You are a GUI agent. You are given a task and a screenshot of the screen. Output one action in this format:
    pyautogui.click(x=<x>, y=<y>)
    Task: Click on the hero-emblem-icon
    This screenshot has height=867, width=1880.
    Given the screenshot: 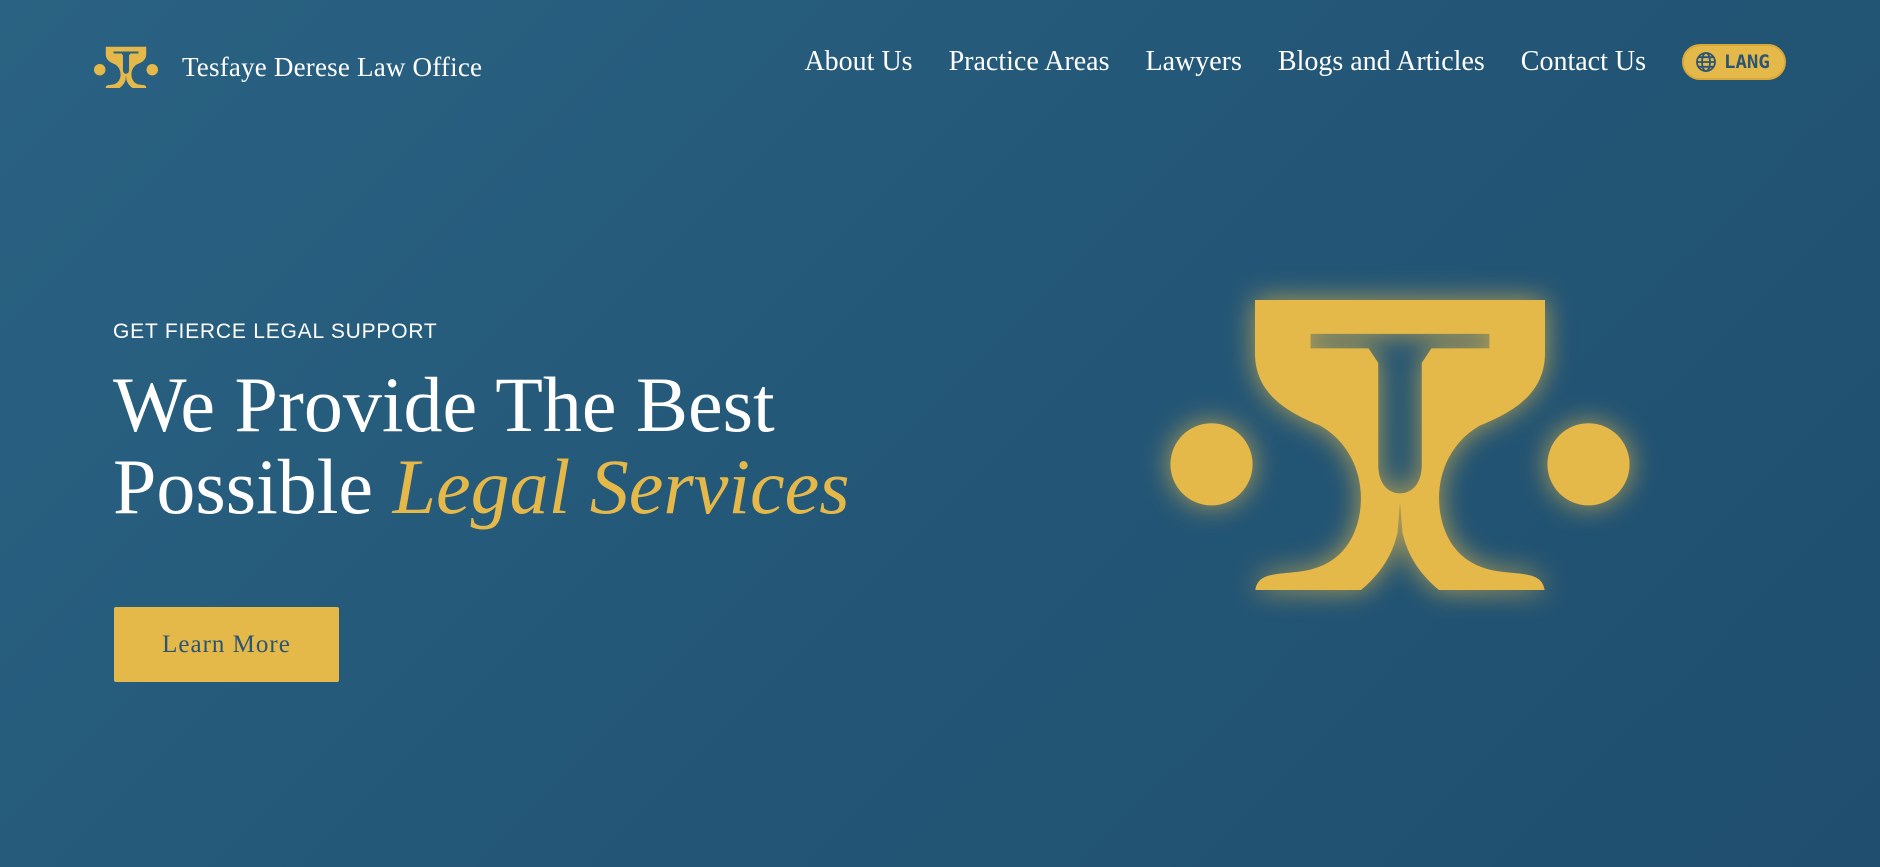 What is the action you would take?
    pyautogui.click(x=1400, y=445)
    